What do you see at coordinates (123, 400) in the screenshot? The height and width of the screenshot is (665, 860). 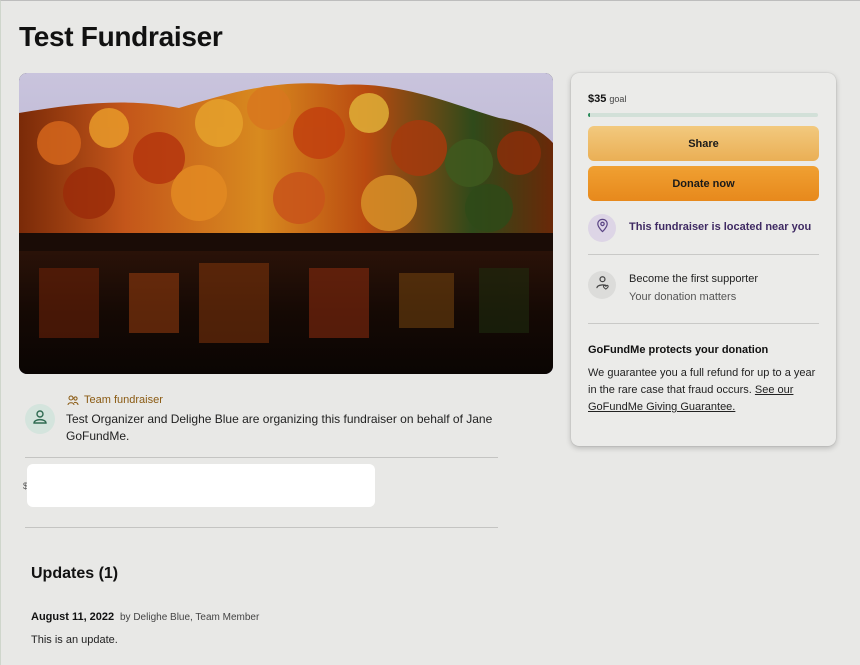 I see `team-fundraiser-label: Team fundraiser` at bounding box center [123, 400].